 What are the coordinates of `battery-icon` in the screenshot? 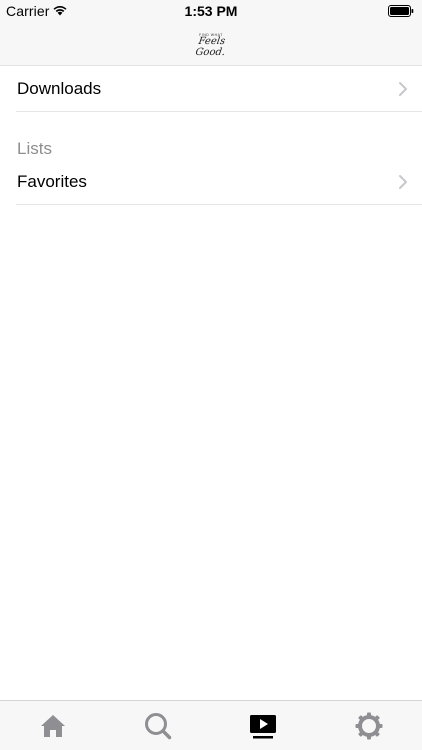 It's located at (401, 11).